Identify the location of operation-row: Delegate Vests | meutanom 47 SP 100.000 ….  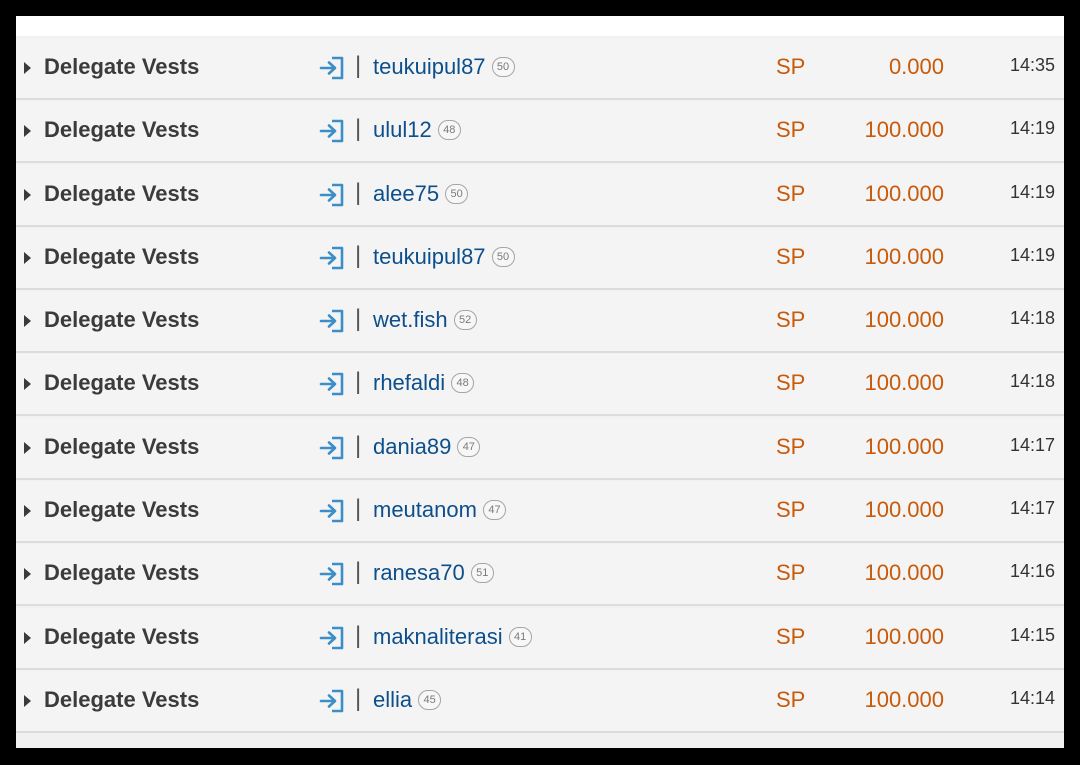
(540, 511).